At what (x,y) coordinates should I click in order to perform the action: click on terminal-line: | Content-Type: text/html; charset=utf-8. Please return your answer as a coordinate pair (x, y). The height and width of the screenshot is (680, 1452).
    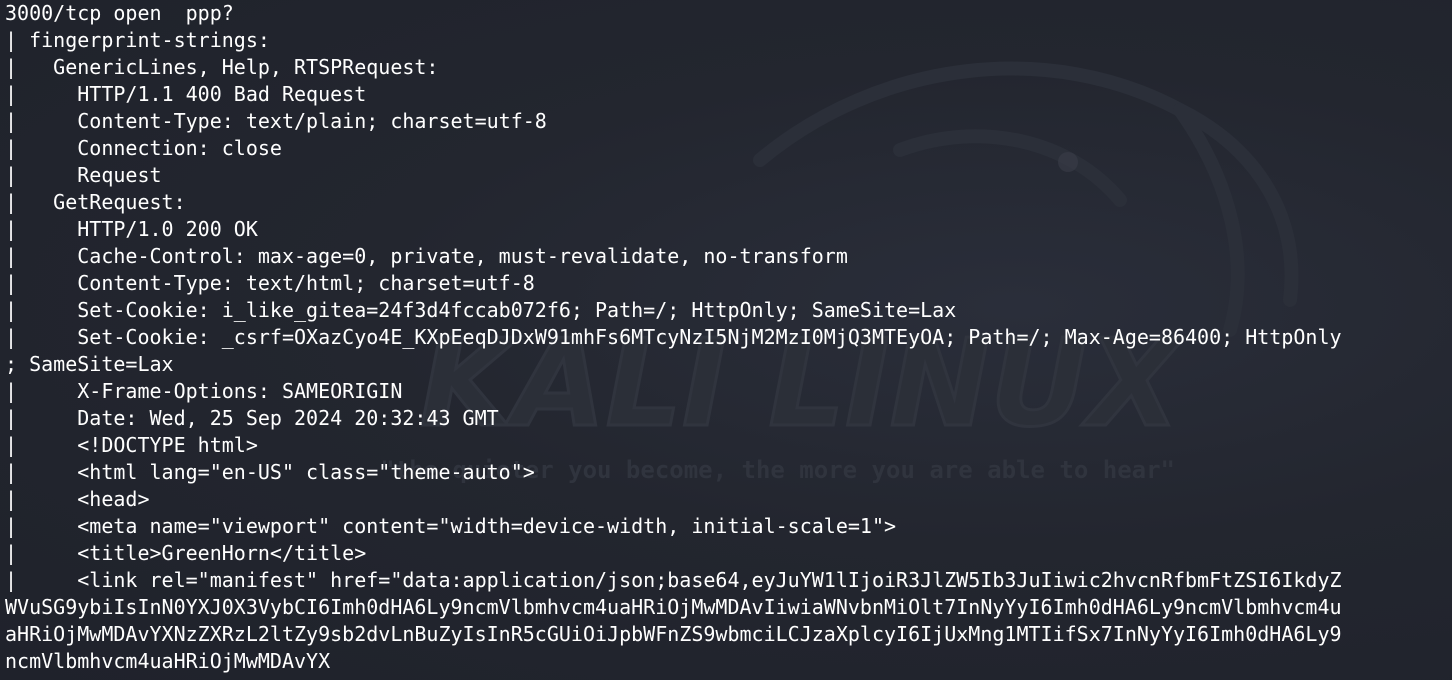
    Looking at the image, I should click on (270, 283).